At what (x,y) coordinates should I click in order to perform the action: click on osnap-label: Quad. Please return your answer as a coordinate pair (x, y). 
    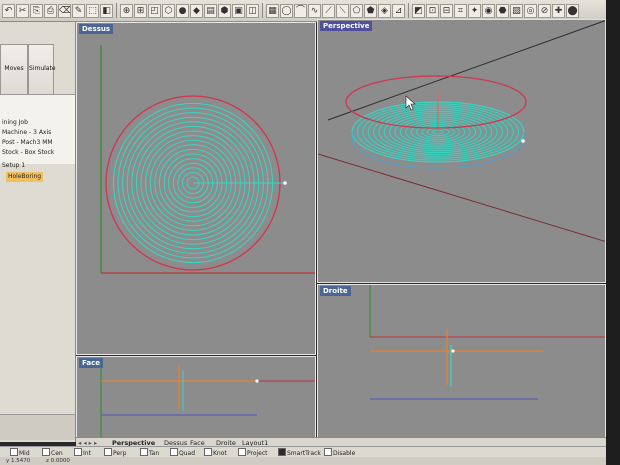
    Looking at the image, I should click on (187, 453).